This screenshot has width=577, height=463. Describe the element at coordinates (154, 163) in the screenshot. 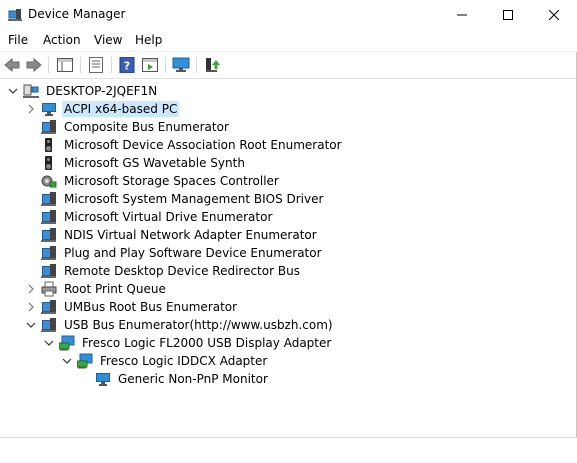

I see `tree-item-label: Microsoft GS Wavetable Synth` at that location.